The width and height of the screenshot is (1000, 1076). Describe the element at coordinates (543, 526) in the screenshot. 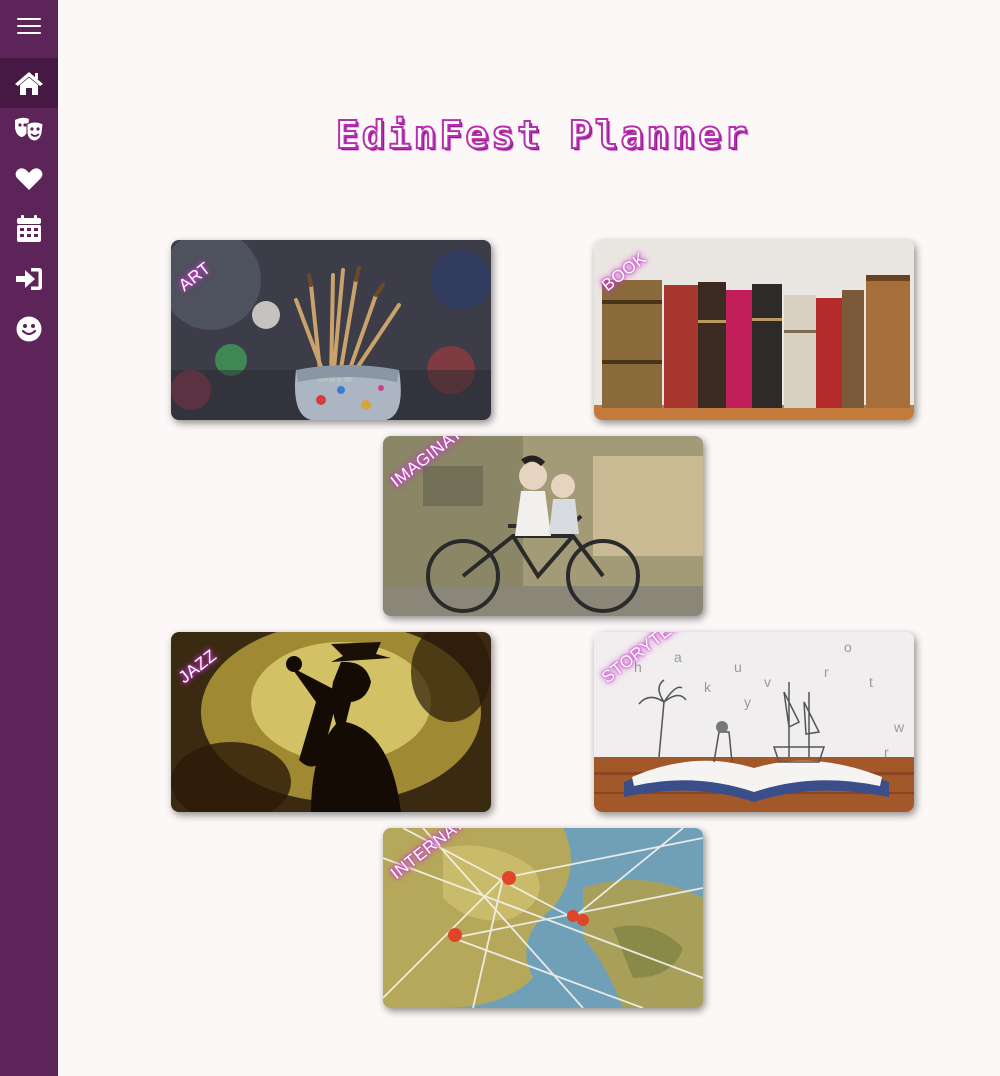

I see `category-card-imaginate: IMAGINATE` at that location.